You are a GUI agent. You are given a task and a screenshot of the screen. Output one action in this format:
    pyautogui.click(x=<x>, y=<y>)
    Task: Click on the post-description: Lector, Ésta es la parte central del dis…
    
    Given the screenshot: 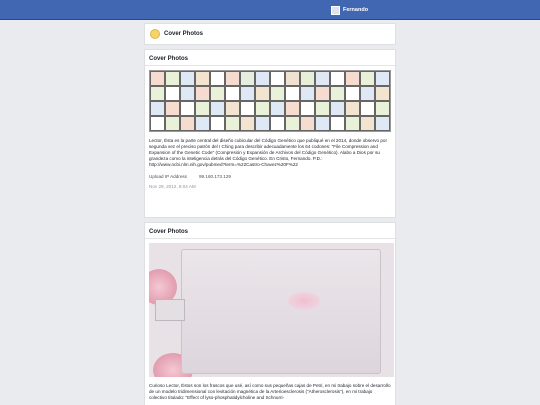 What is the action you would take?
    pyautogui.click(x=268, y=152)
    